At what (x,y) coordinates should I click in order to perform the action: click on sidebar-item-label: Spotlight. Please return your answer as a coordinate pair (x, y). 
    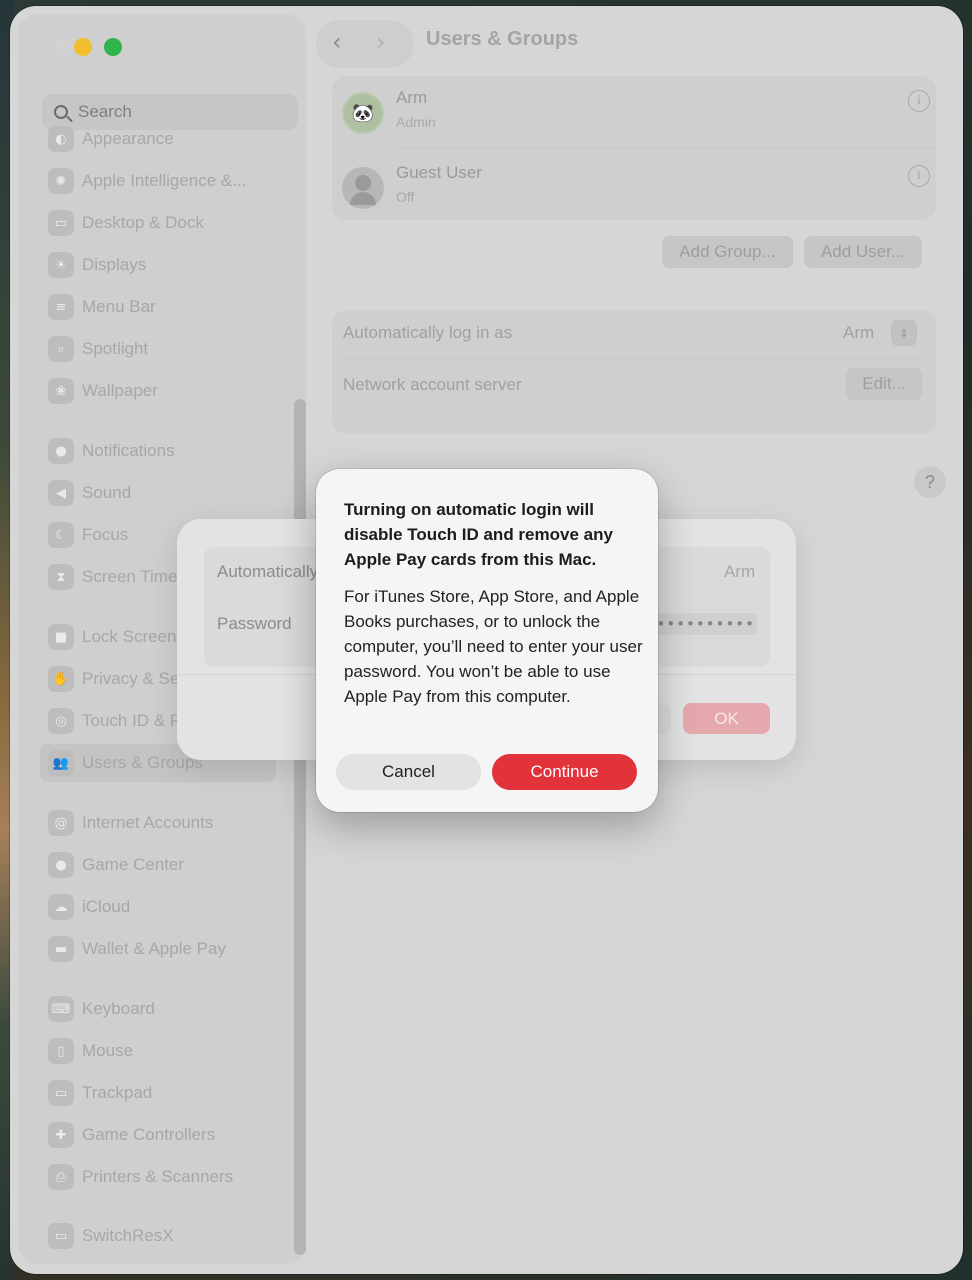
    Looking at the image, I should click on (115, 348).